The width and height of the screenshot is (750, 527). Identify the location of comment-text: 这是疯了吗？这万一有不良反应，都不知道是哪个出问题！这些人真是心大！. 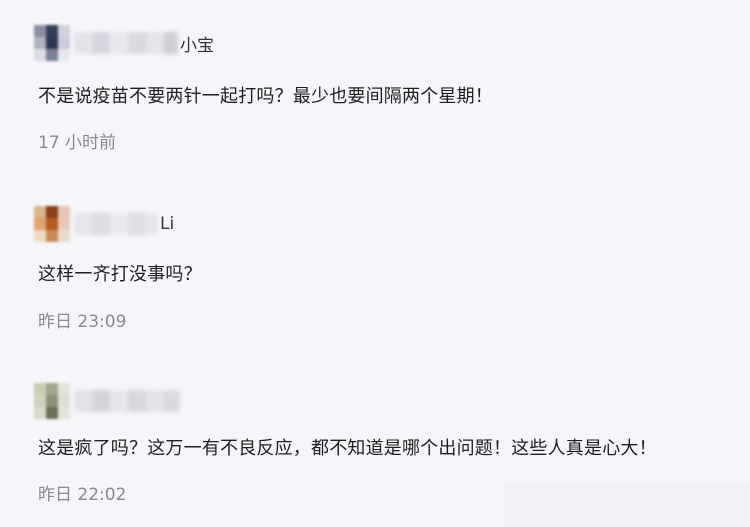
(347, 448).